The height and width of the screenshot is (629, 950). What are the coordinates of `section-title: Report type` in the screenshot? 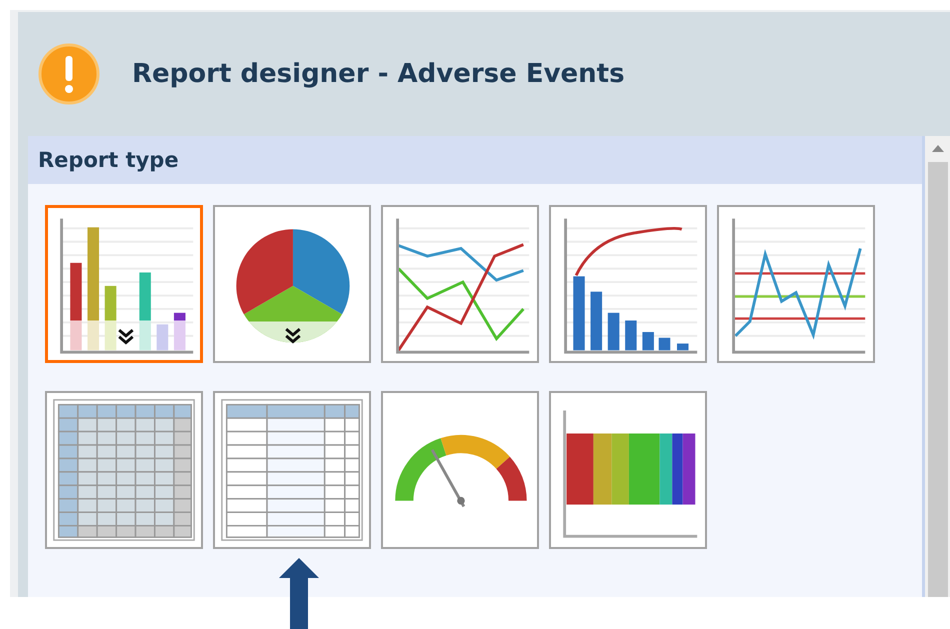 It's located at (108, 160).